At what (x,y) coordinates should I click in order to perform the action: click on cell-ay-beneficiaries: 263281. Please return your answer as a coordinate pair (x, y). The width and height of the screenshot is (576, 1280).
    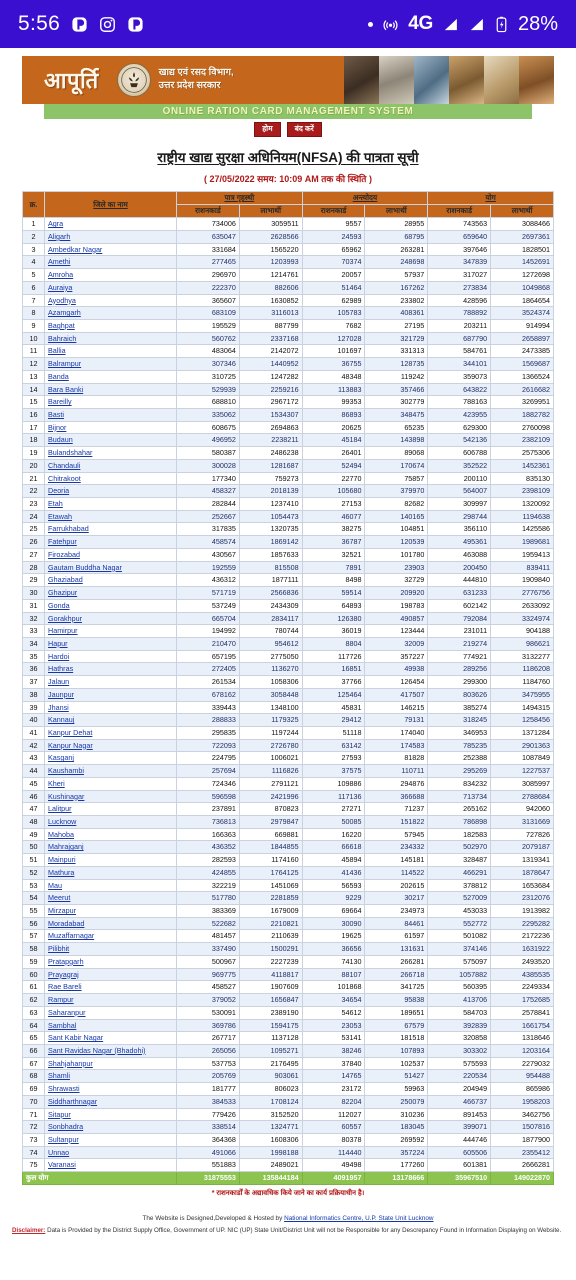
    Looking at the image, I should click on (396, 249).